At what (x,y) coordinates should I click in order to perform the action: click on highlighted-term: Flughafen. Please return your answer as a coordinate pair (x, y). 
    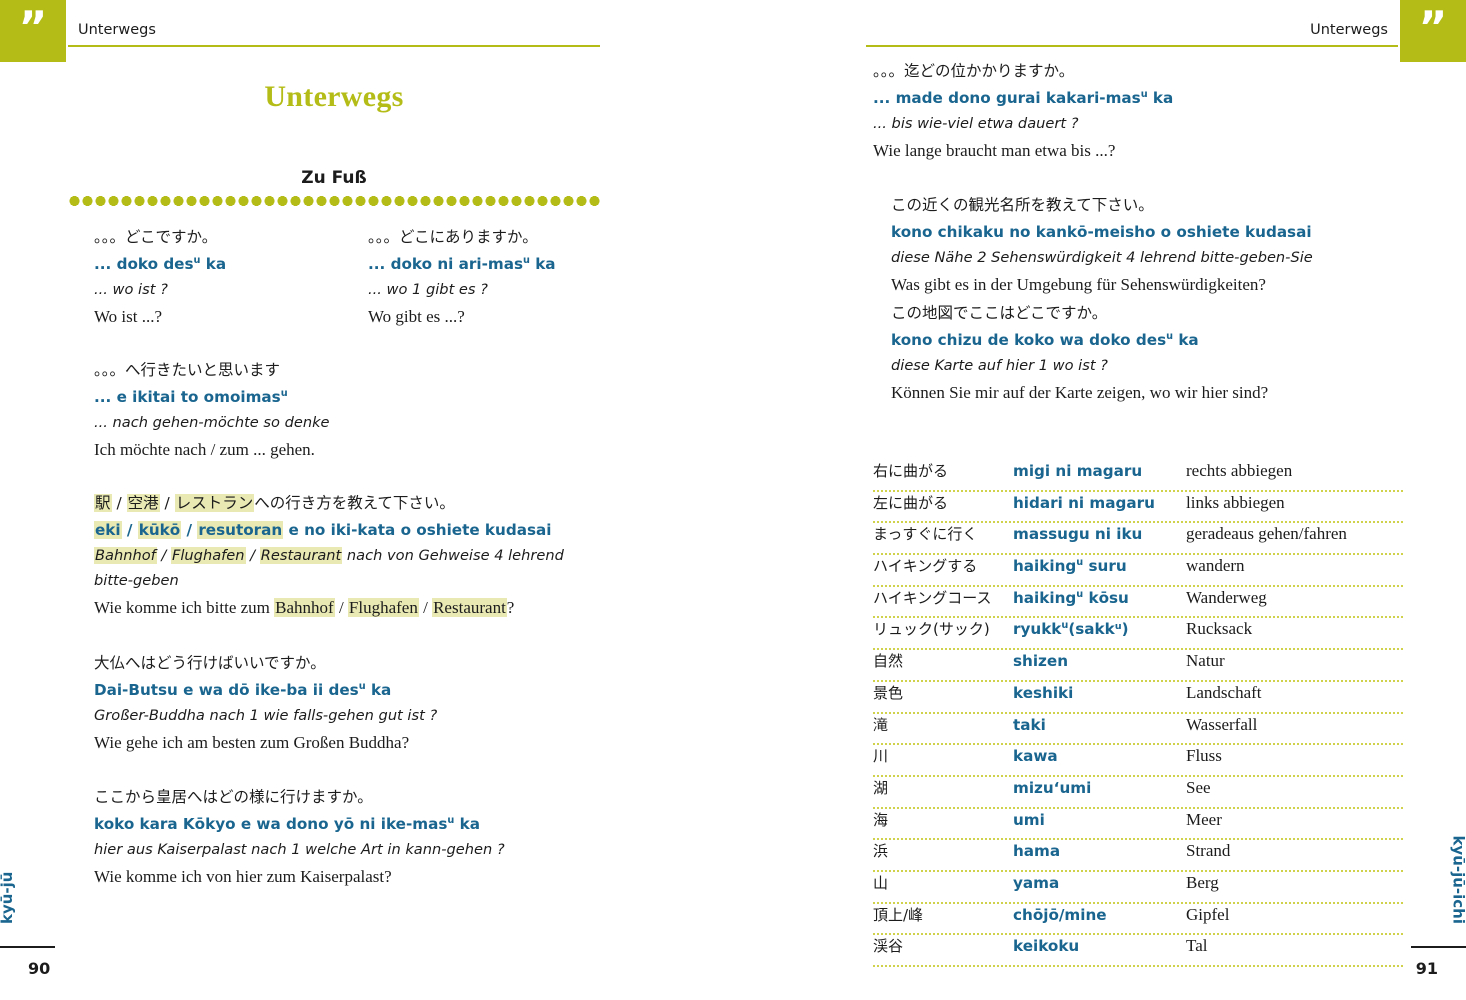
    Looking at the image, I should click on (208, 555).